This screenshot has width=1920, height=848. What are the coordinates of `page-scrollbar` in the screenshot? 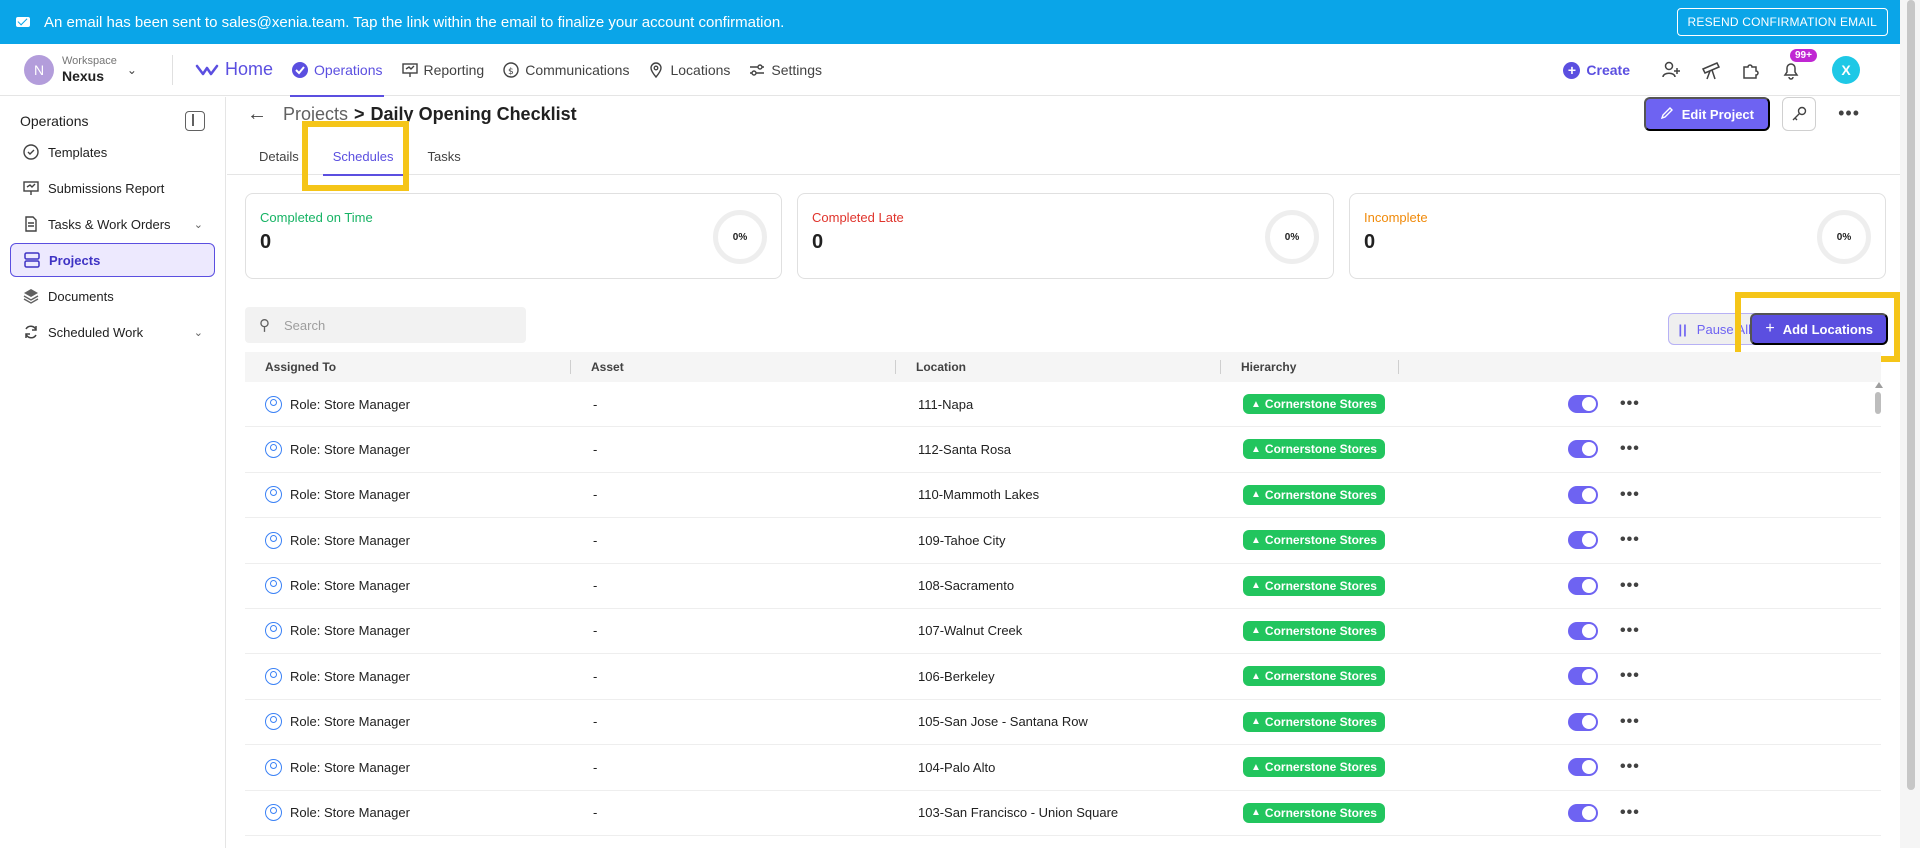 It's located at (1910, 424).